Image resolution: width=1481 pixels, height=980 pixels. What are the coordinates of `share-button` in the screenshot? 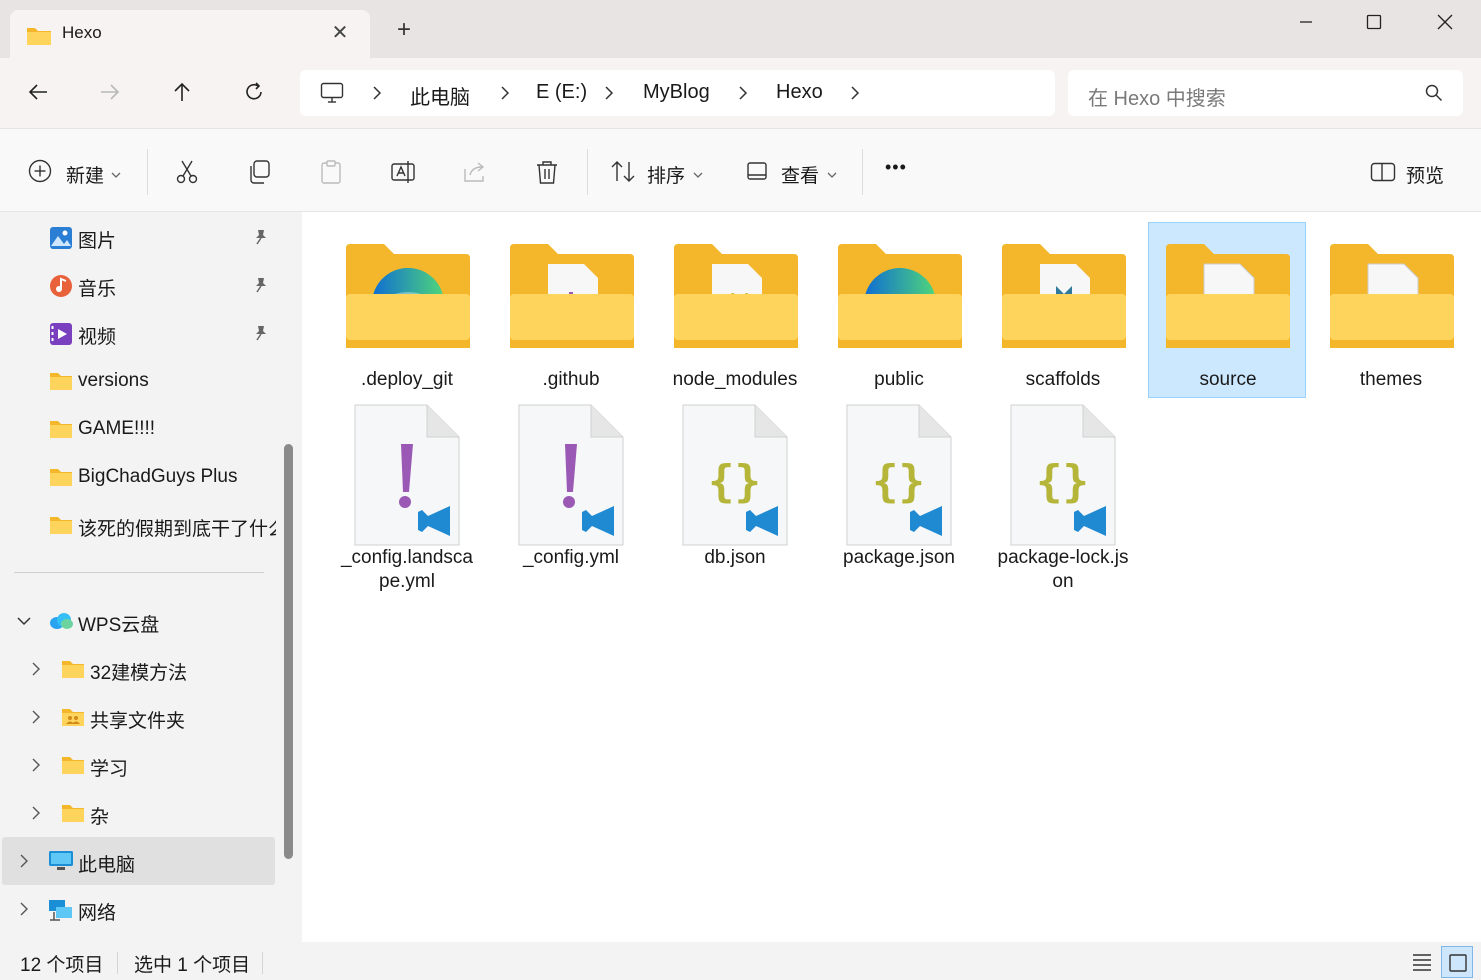 It's located at (475, 172).